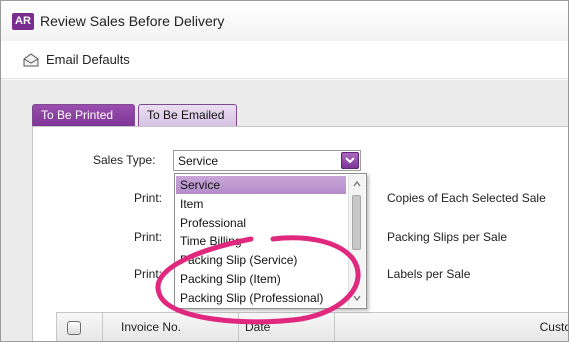 The image size is (569, 342). Describe the element at coordinates (447, 237) in the screenshot. I see `packing-slips-per-sale-label: Packing Slips per Sale` at that location.